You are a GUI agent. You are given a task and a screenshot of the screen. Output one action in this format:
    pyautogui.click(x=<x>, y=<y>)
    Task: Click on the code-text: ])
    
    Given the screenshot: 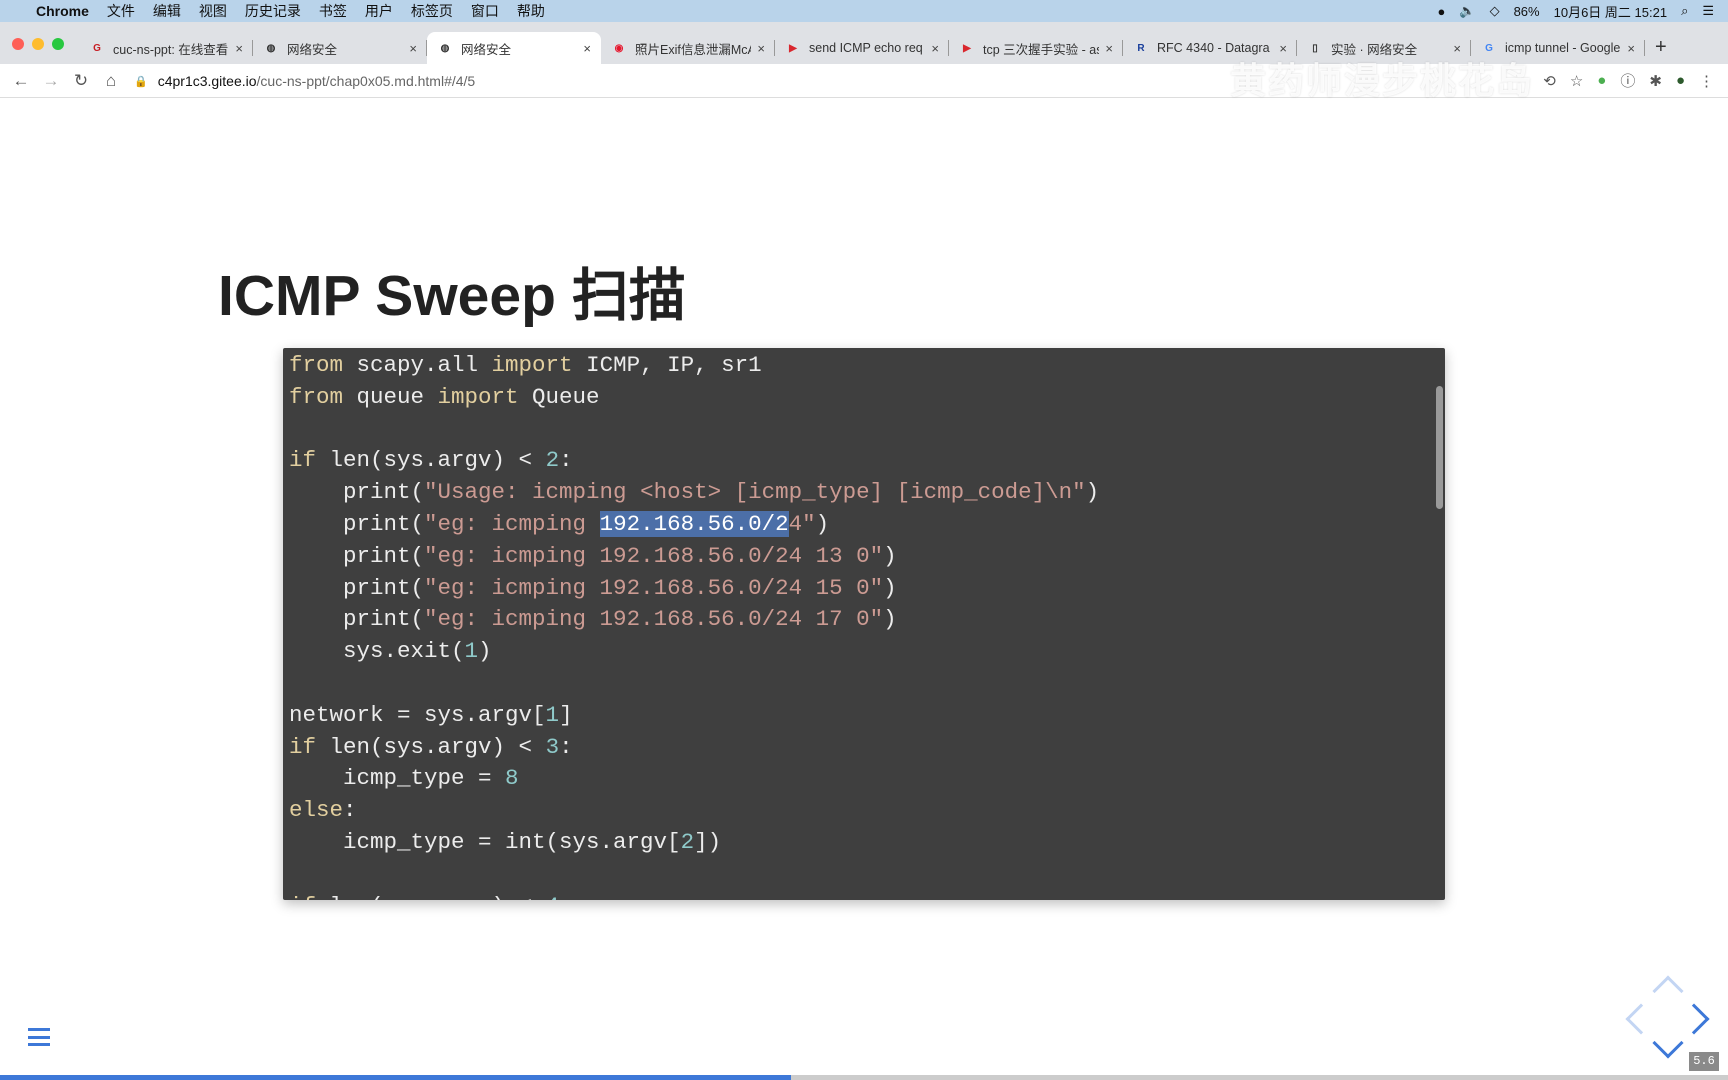 What is the action you would take?
    pyautogui.click(x=708, y=841)
    